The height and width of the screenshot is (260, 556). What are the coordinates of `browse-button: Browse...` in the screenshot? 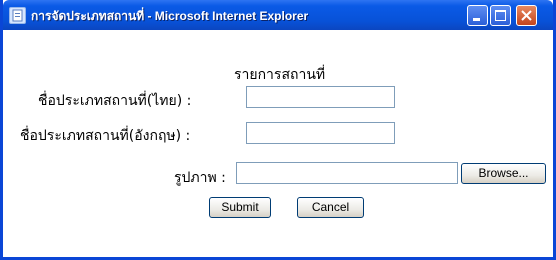 It's located at (503, 173).